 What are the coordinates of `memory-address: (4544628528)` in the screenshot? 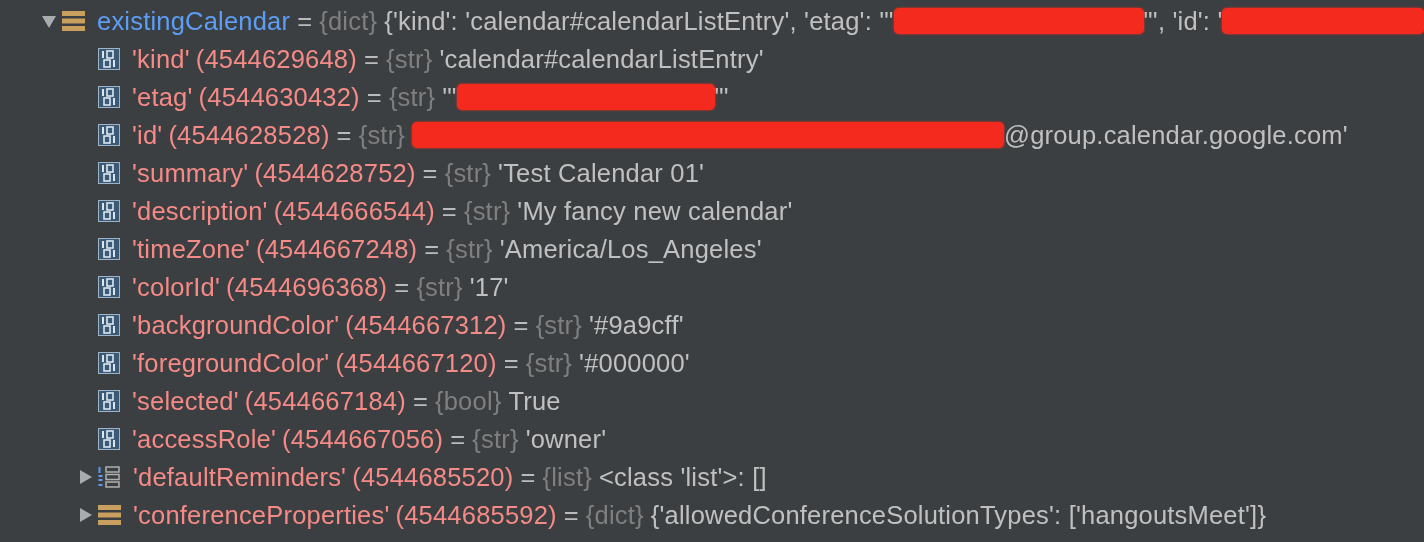 It's located at (249, 135).